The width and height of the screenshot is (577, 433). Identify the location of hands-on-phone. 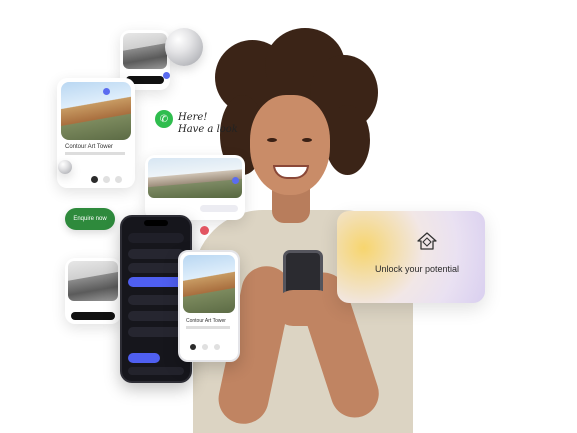
(305, 308).